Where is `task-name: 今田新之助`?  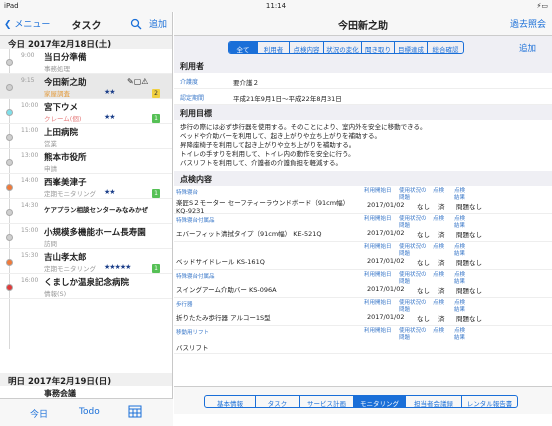
task-name: 今田新之助 is located at coordinates (65, 83).